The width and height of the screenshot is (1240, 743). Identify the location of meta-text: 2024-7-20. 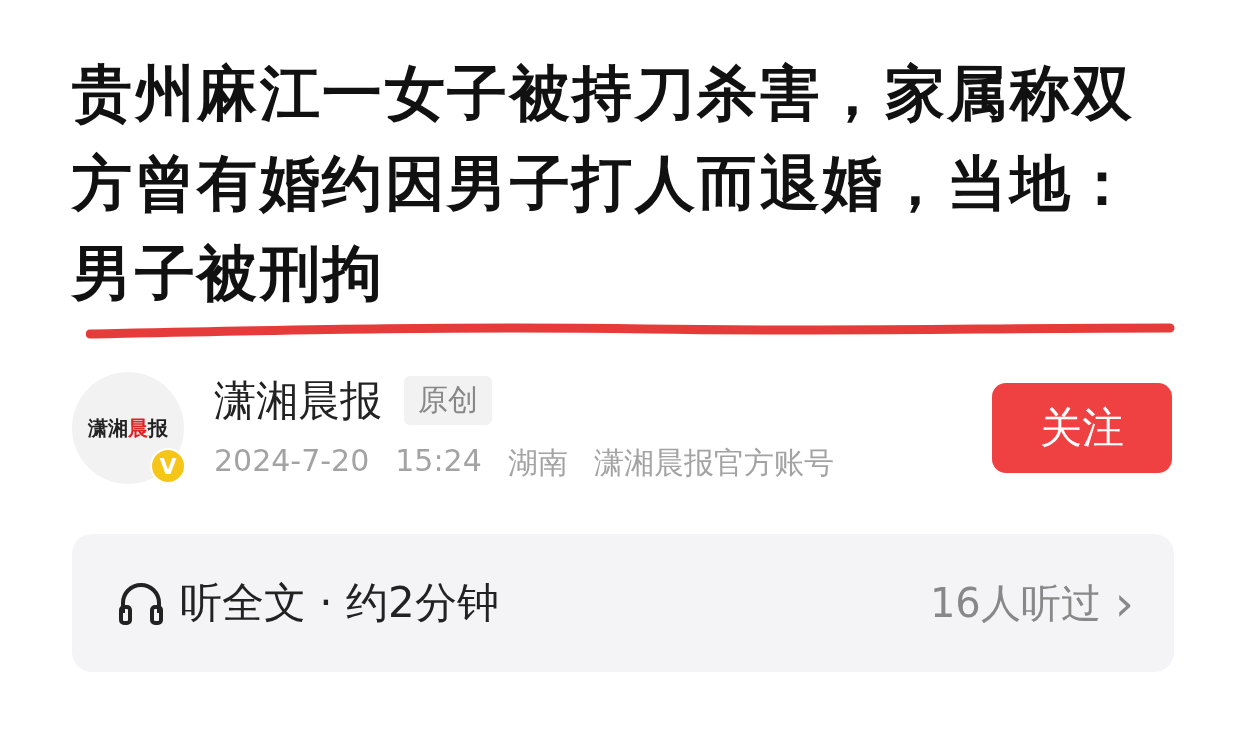
(292, 461).